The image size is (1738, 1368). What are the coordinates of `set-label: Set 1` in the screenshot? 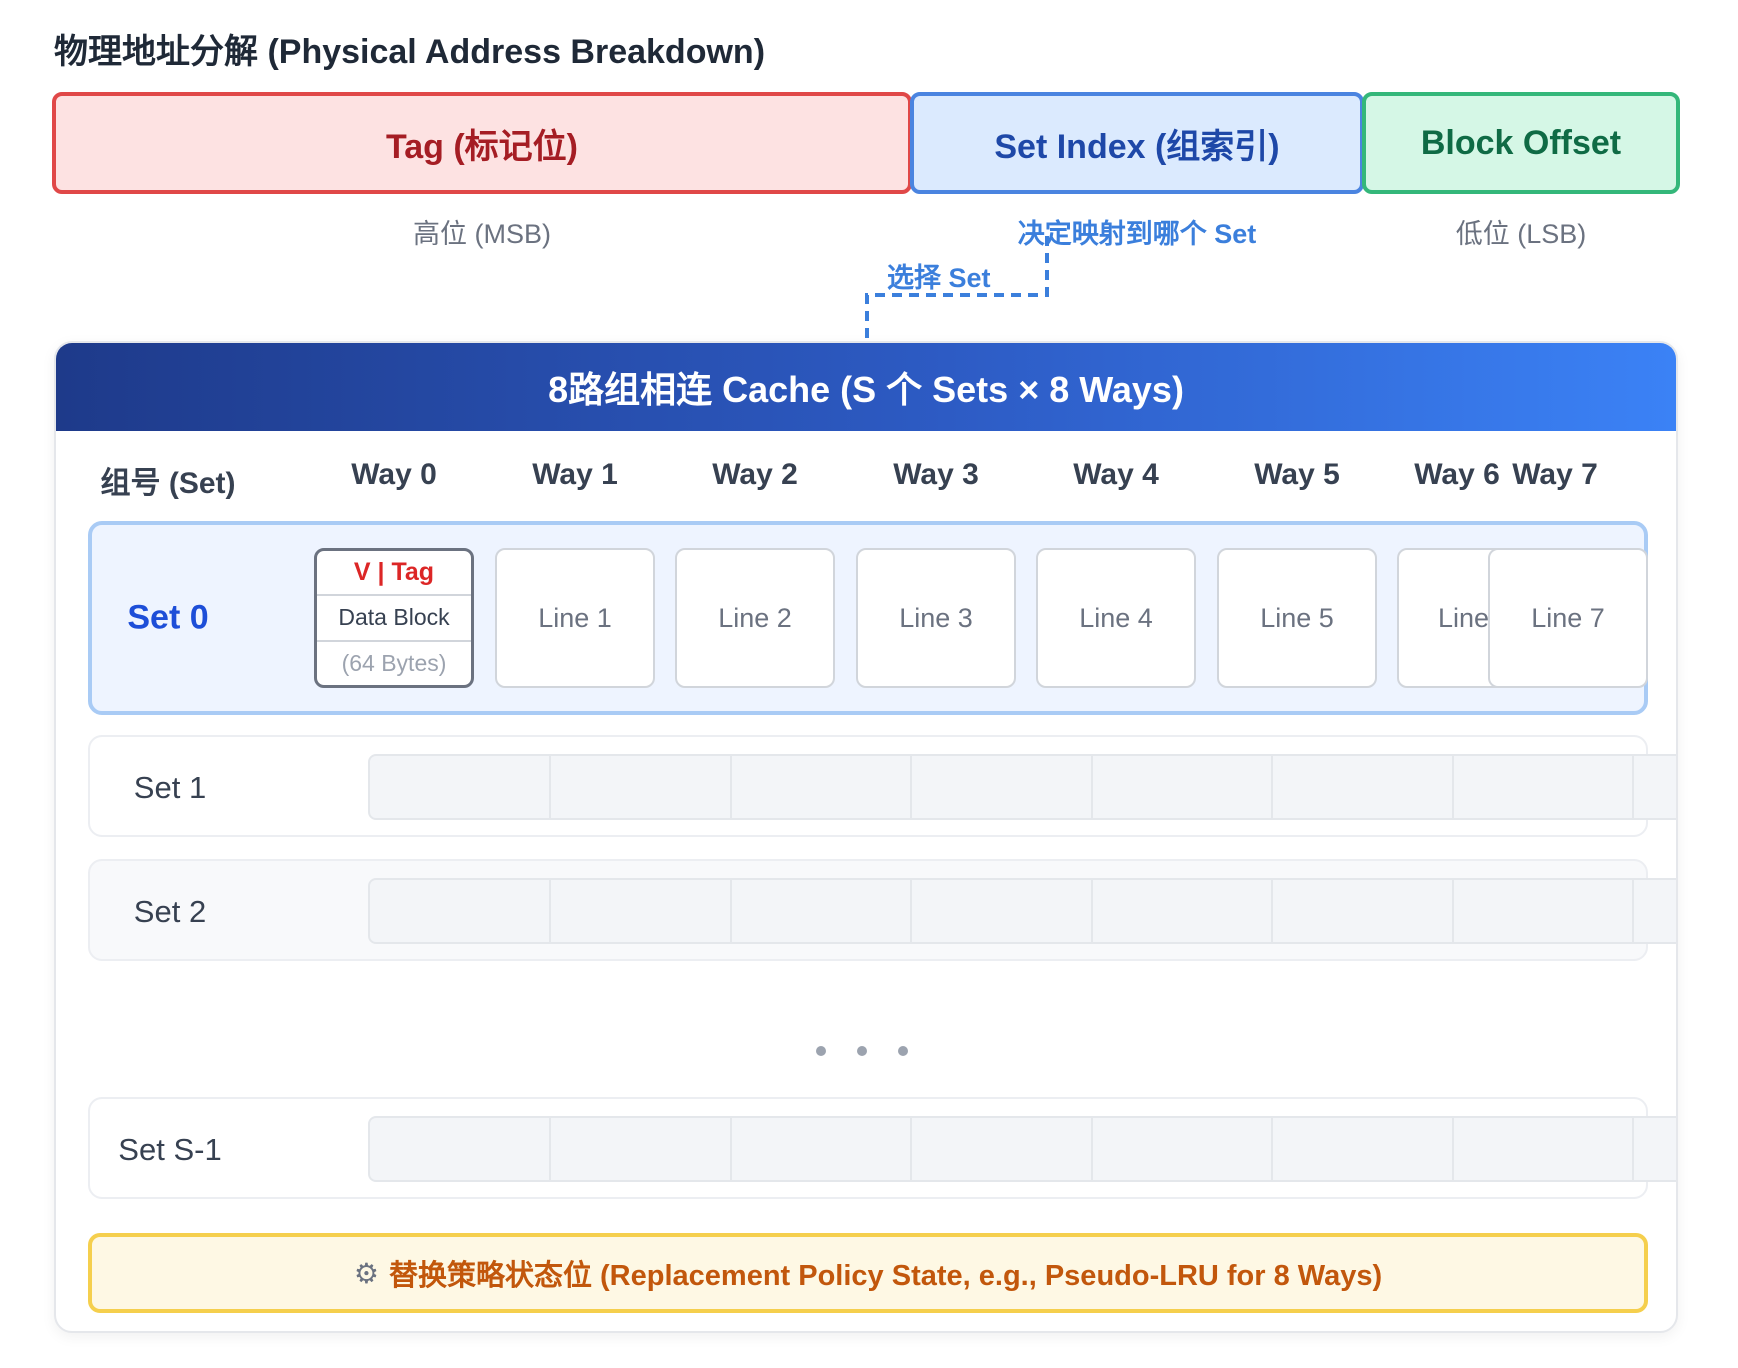 It's located at (170, 787).